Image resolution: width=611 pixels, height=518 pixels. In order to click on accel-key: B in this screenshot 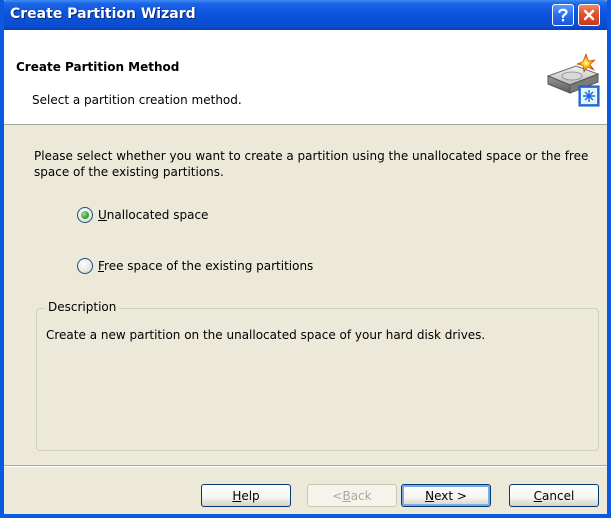, I will do `click(346, 495)`.